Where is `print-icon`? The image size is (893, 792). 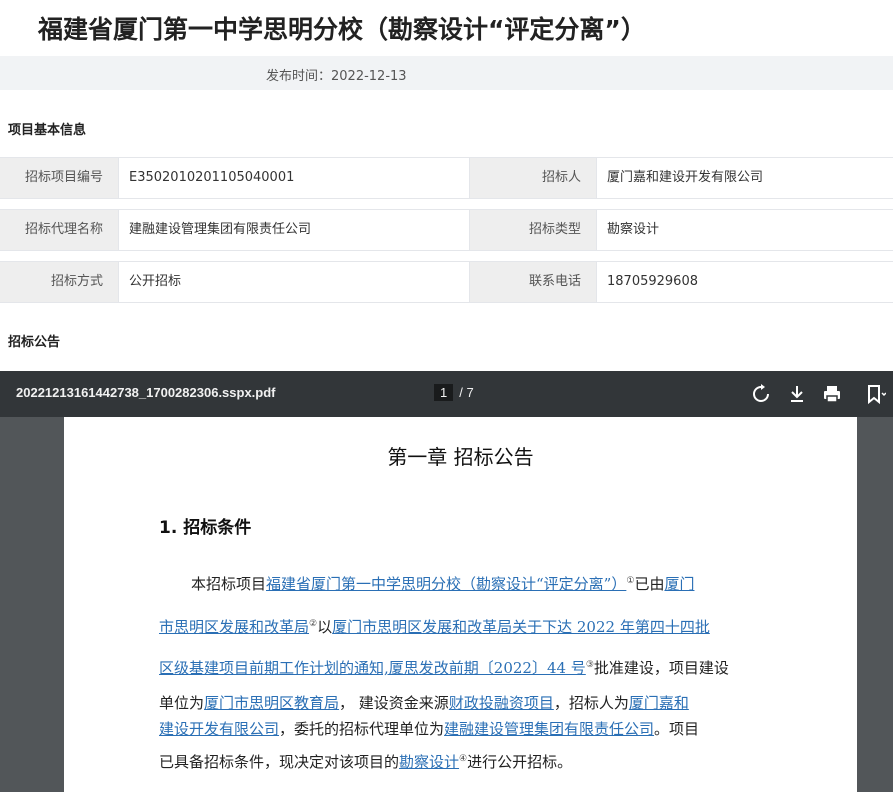 print-icon is located at coordinates (832, 394).